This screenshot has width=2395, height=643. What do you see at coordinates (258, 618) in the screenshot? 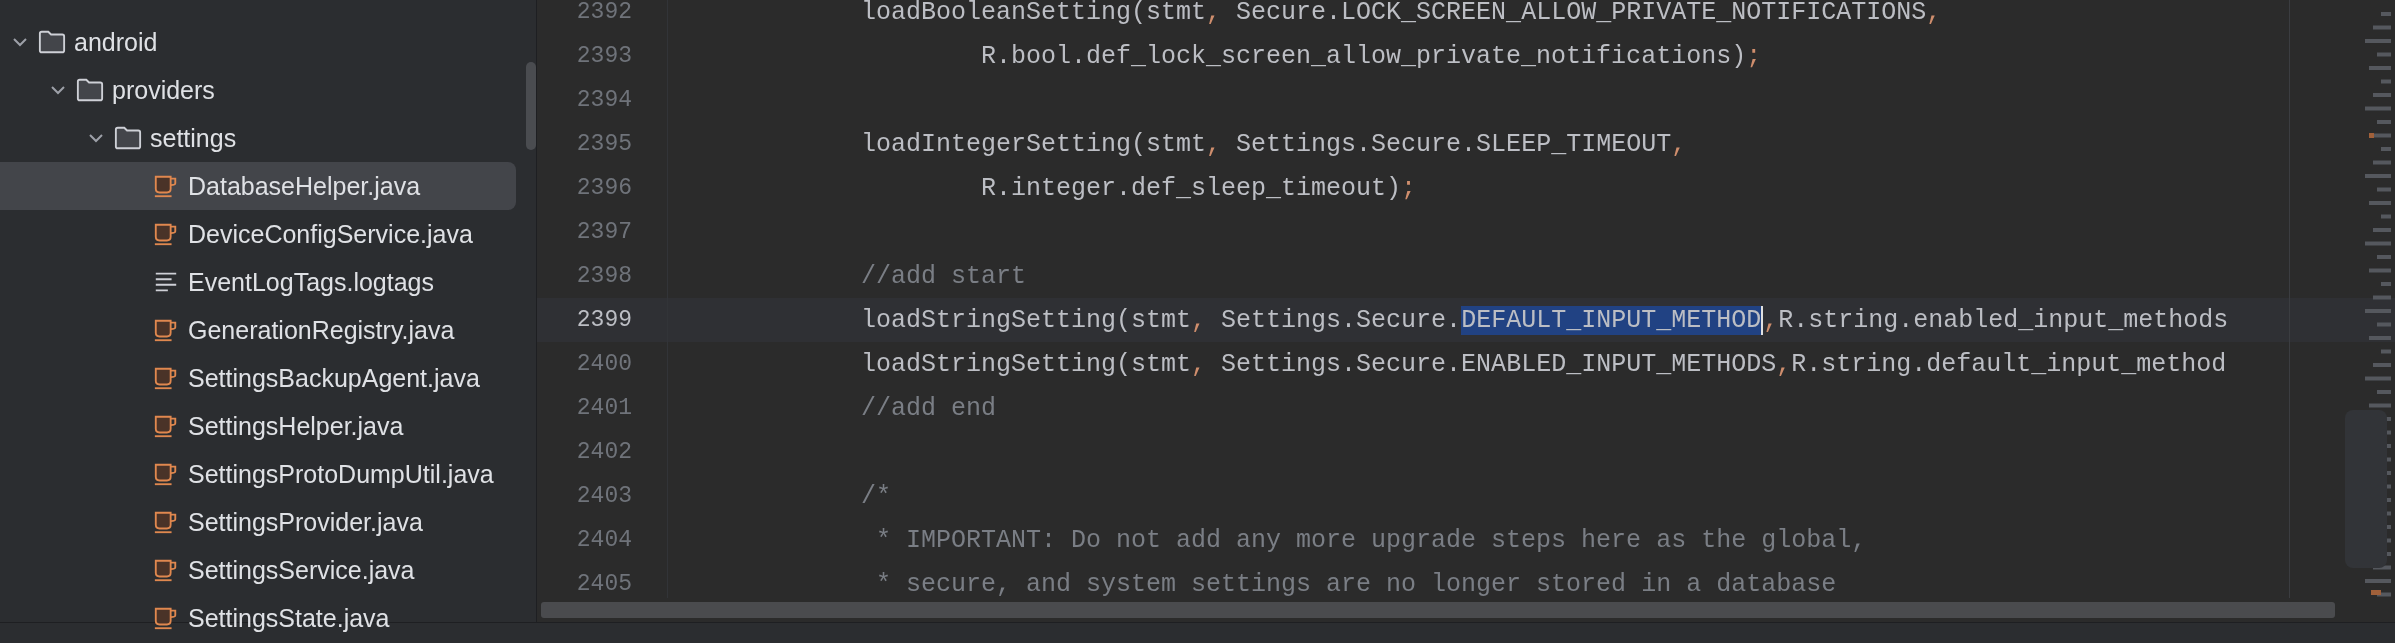
I see `tree-item: SettingsState.java` at bounding box center [258, 618].